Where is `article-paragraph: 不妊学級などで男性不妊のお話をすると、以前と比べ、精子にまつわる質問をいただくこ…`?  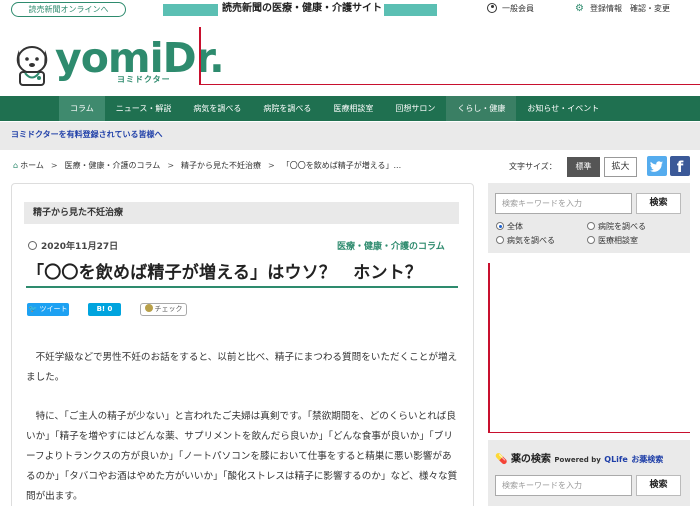 article-paragraph: 不妊学級などで男性不妊のお話をすると、以前と比べ、精子にまつわる質問をいただくこ… is located at coordinates (242, 367).